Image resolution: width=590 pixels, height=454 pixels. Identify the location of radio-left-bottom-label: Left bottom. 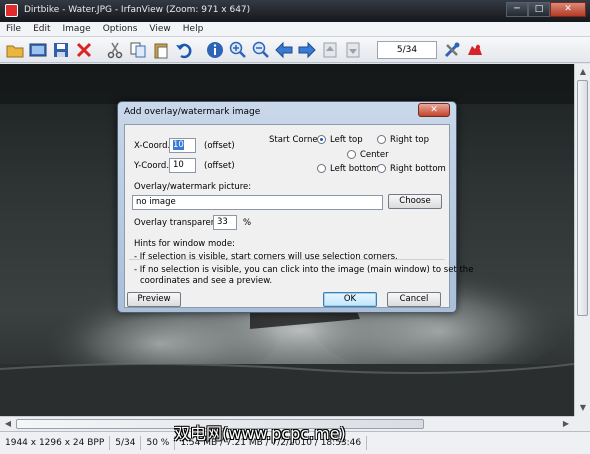
(354, 169).